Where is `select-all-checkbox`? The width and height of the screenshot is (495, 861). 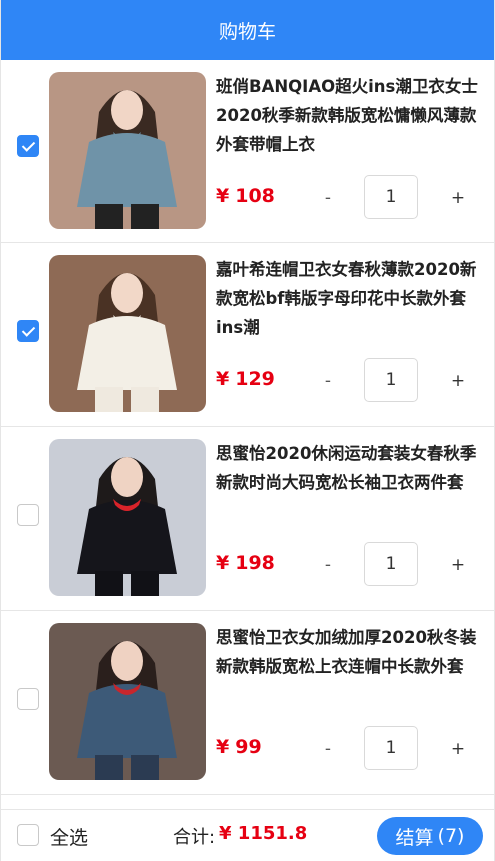
select-all-checkbox is located at coordinates (28, 835).